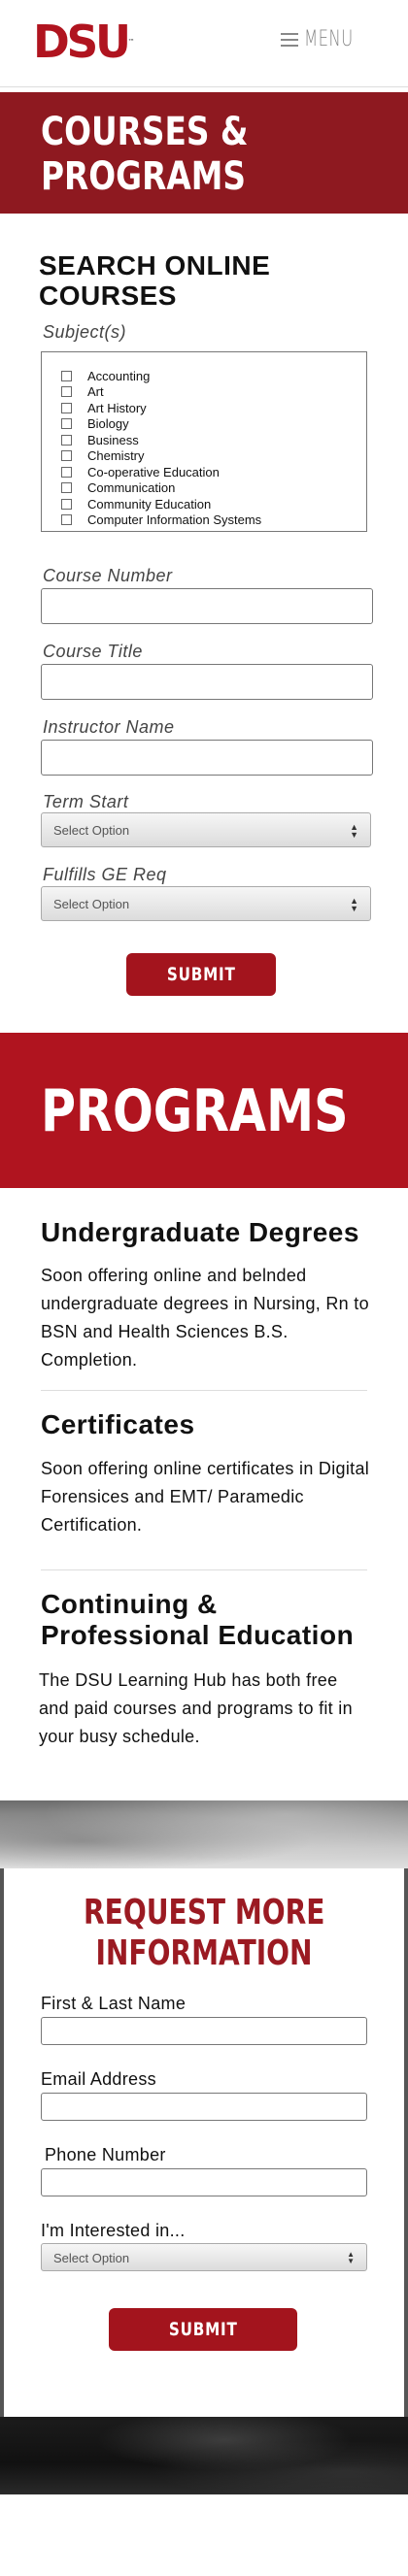  I want to click on subject-option: Art History, so click(213, 408).